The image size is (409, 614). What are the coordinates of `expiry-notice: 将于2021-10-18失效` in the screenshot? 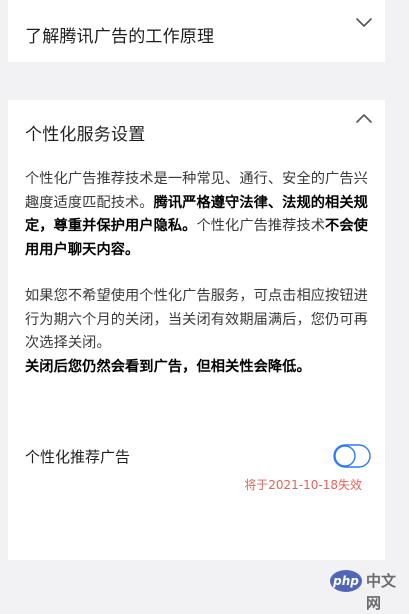 It's located at (303, 485).